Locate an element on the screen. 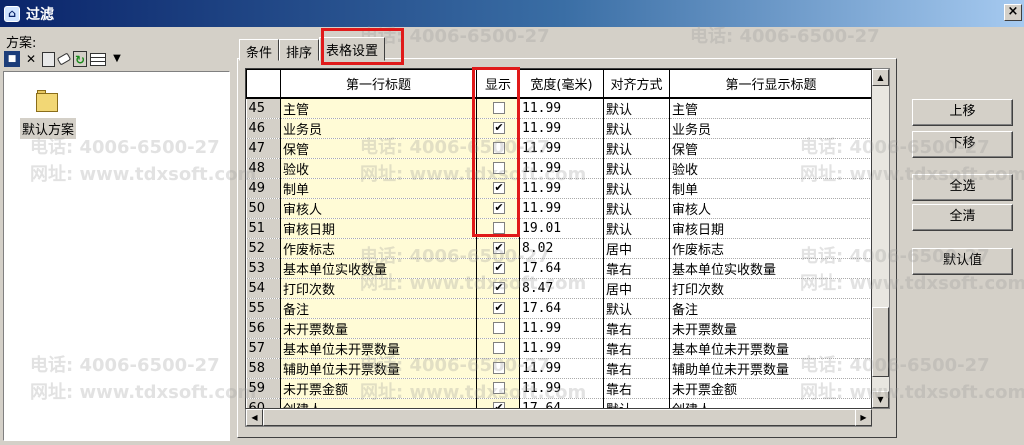 This screenshot has height=445, width=1024. vertical-scroll-thumb is located at coordinates (880, 342).